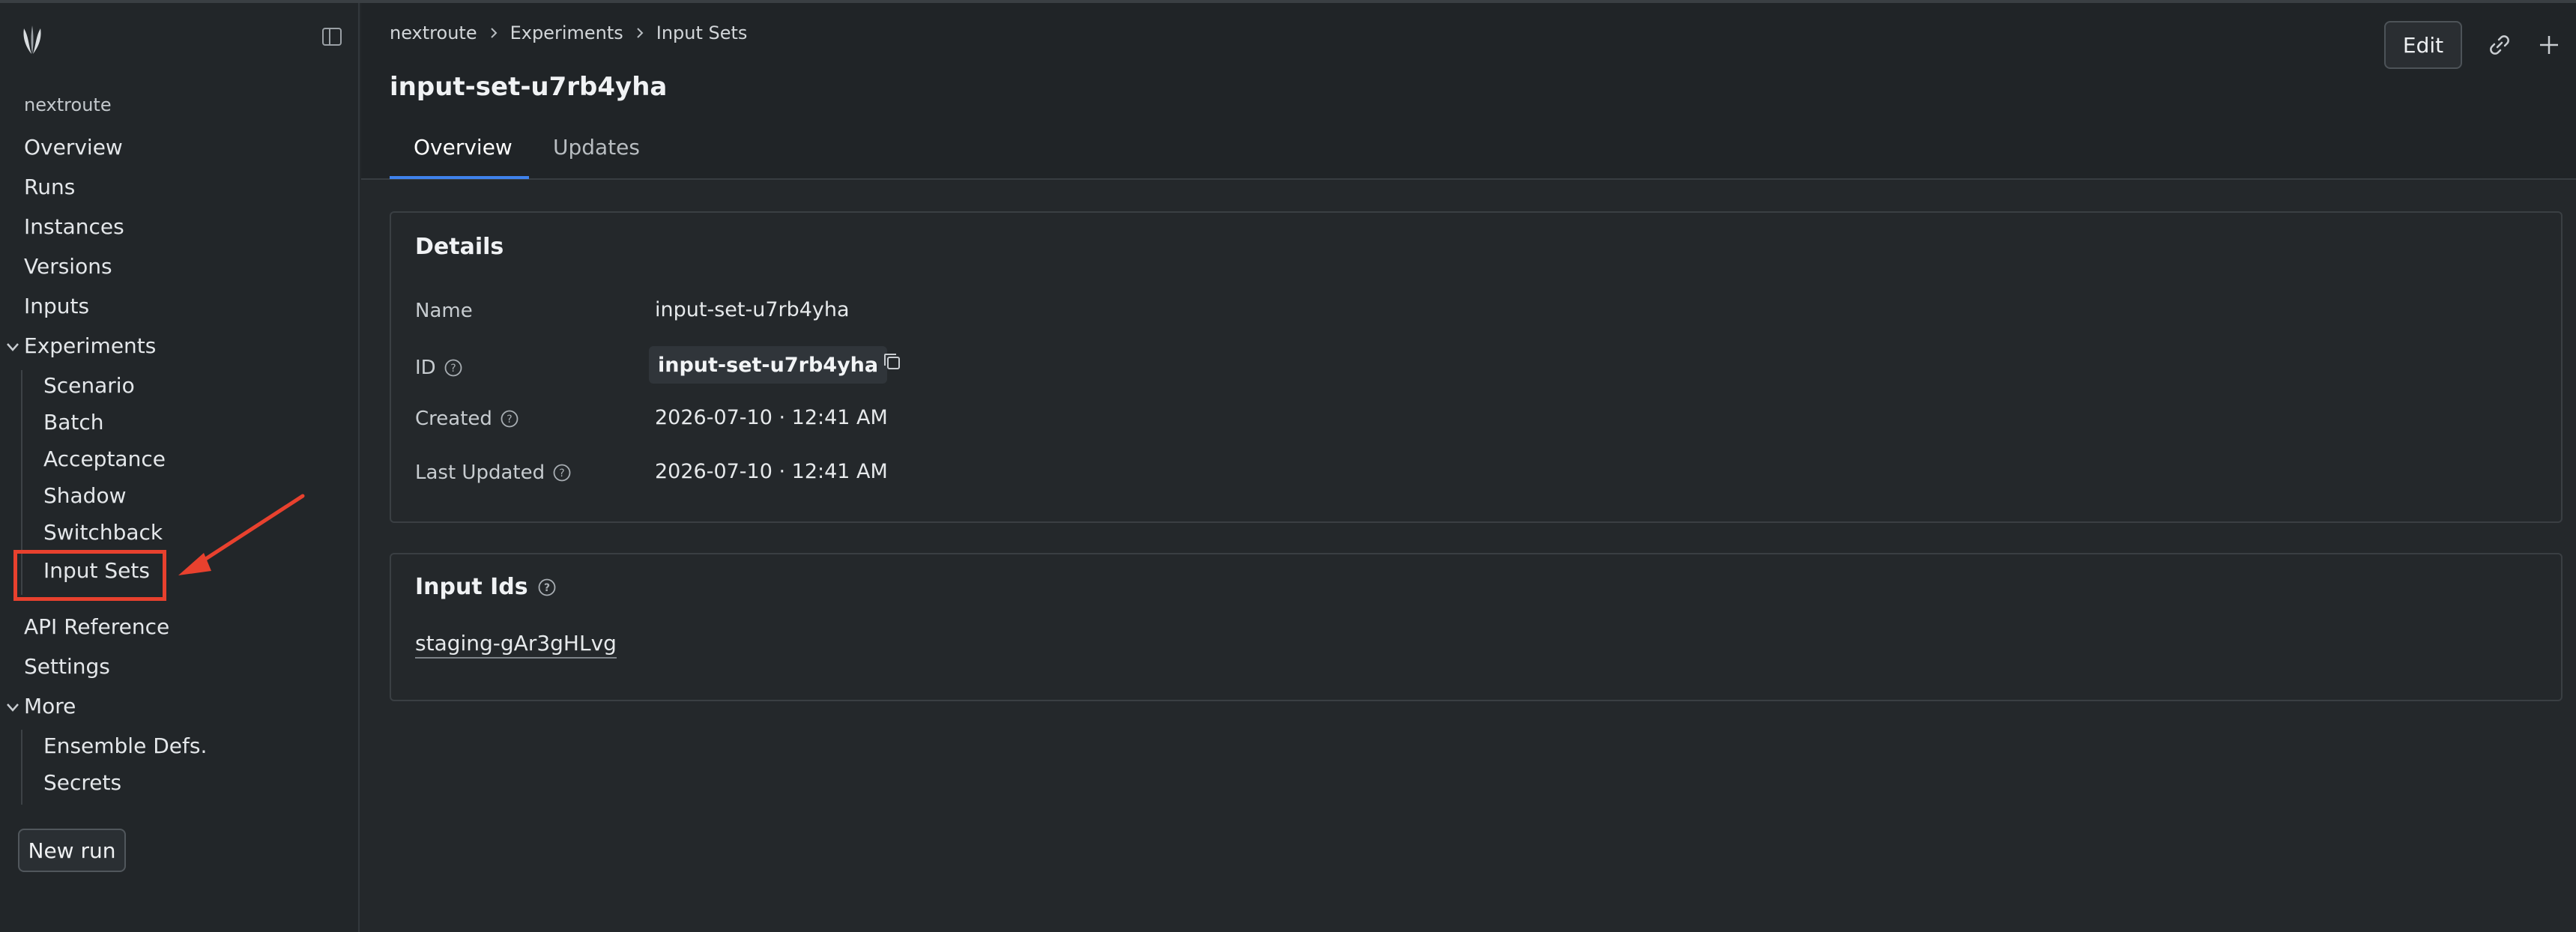  I want to click on created-label-text: Created, so click(453, 419).